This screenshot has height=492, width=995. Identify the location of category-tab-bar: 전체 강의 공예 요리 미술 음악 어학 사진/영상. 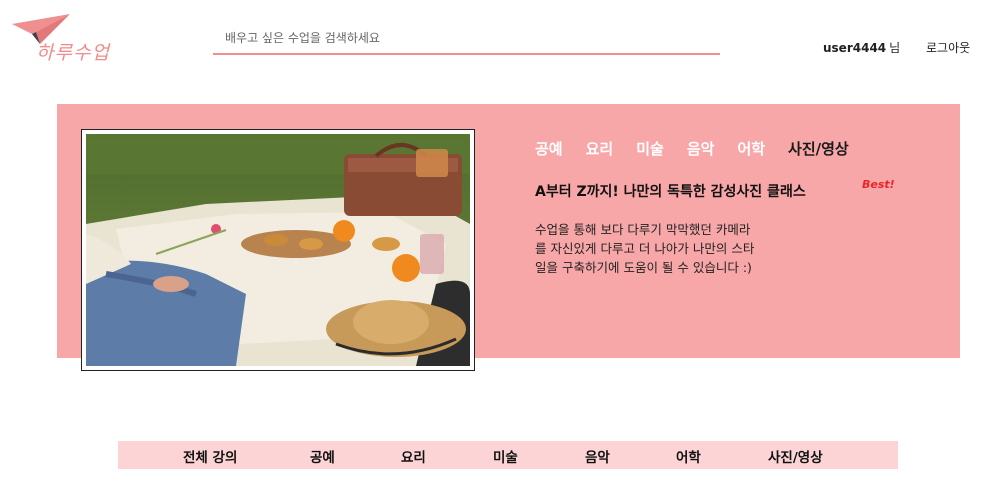
(508, 455).